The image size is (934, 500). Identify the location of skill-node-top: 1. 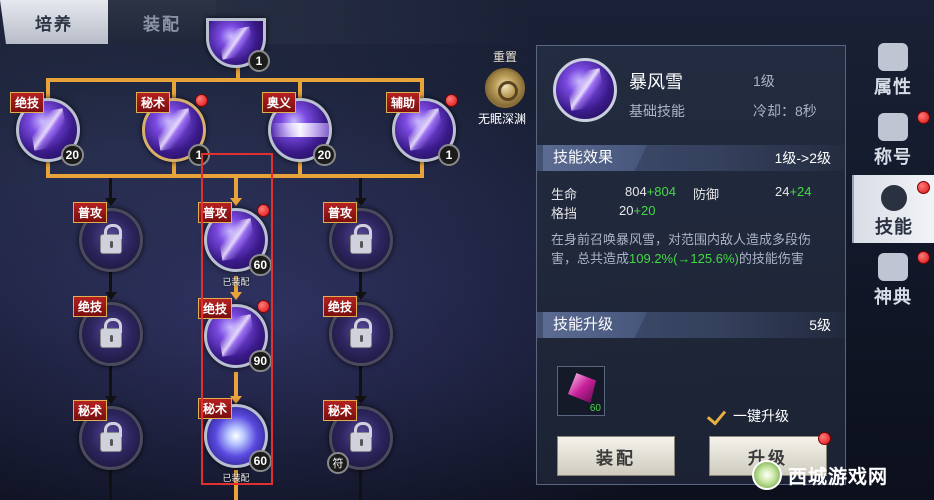
(238, 45).